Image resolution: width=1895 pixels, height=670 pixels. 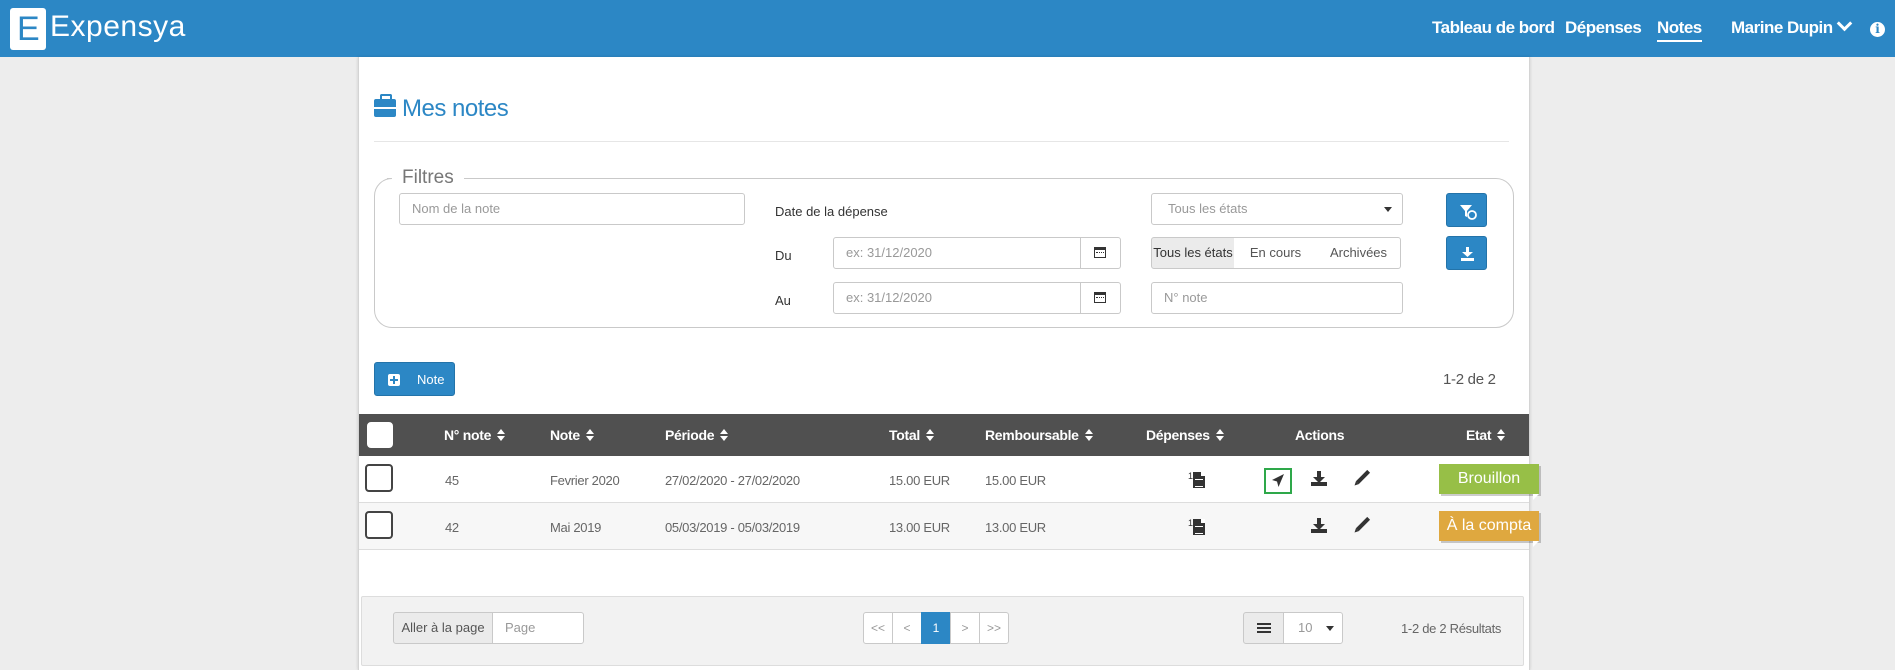 I want to click on row-period: 05/03/2019 - 05/03/2019, so click(x=732, y=527).